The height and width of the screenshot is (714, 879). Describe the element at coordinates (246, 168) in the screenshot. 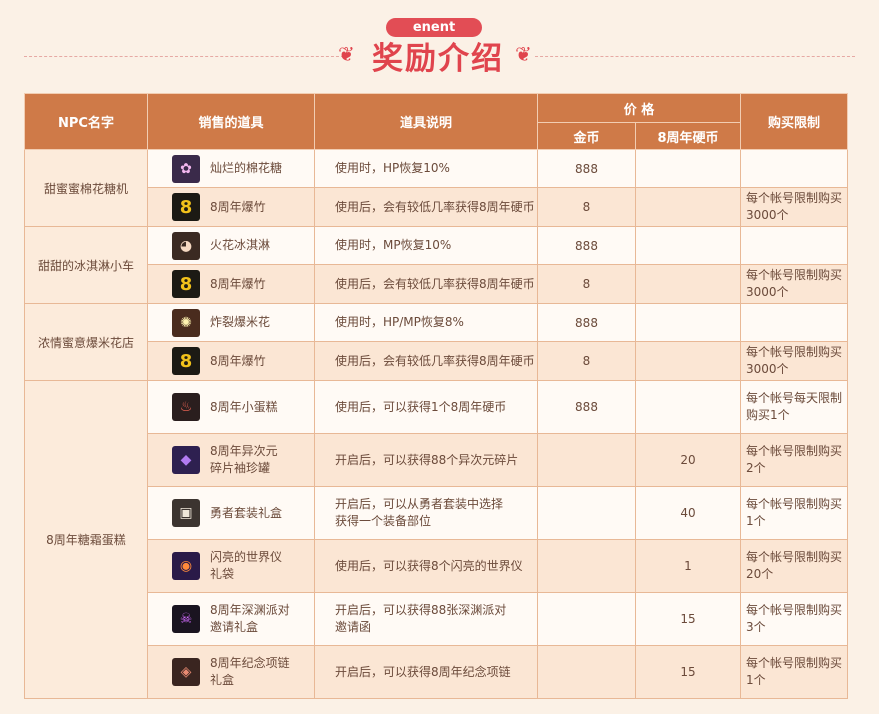

I see `item-name-line: 灿烂的棉花糖` at that location.